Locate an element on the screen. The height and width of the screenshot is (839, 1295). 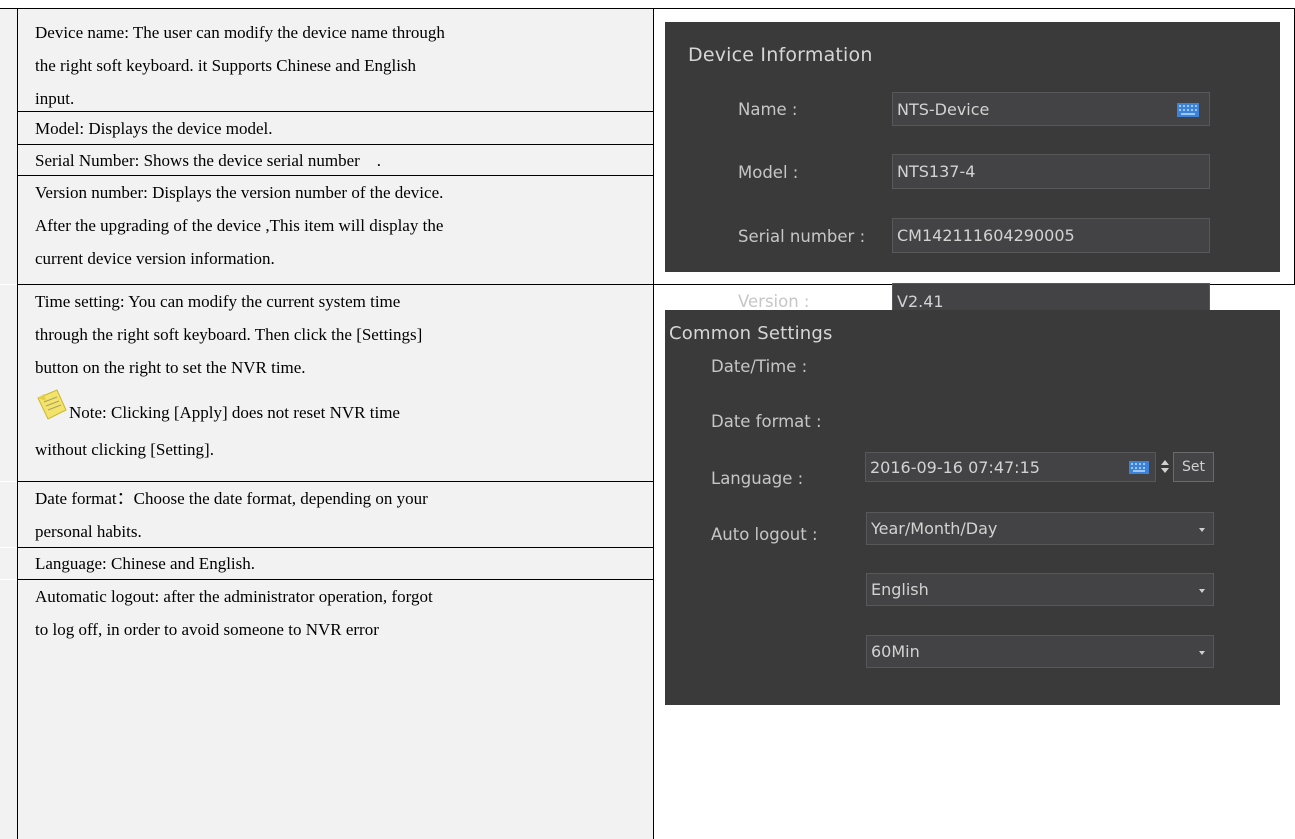
serial-label: Serial number : is located at coordinates (802, 236).